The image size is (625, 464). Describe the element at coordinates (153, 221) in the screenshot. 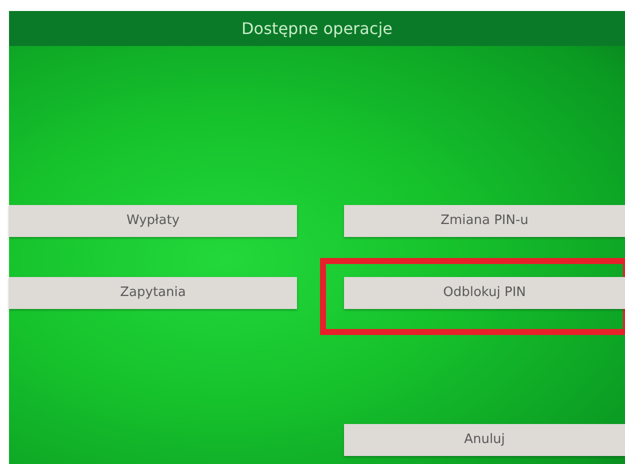

I see `menu-button: Wypłaty` at that location.